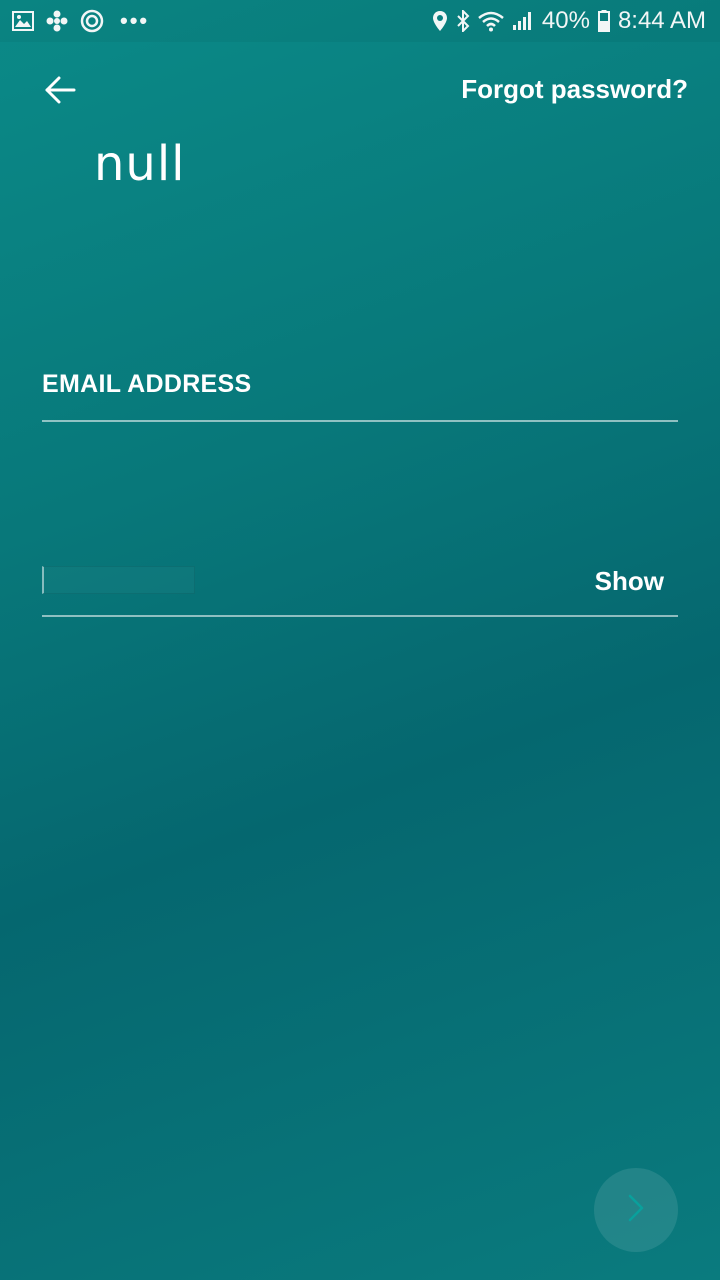 Image resolution: width=720 pixels, height=1280 pixels. I want to click on email-field: EMAIL ADDRESS, so click(360, 391).